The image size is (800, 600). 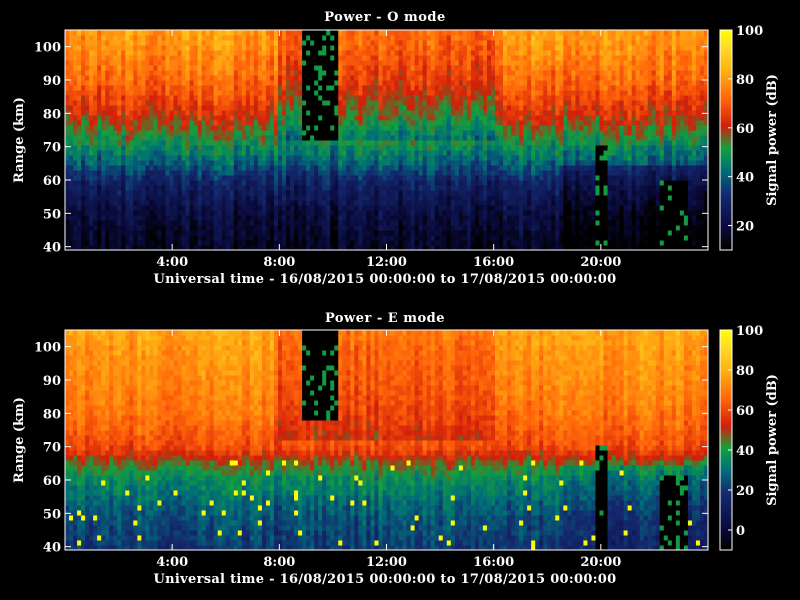 What do you see at coordinates (740, 531) in the screenshot?
I see `colorbar-tick-label: 0` at bounding box center [740, 531].